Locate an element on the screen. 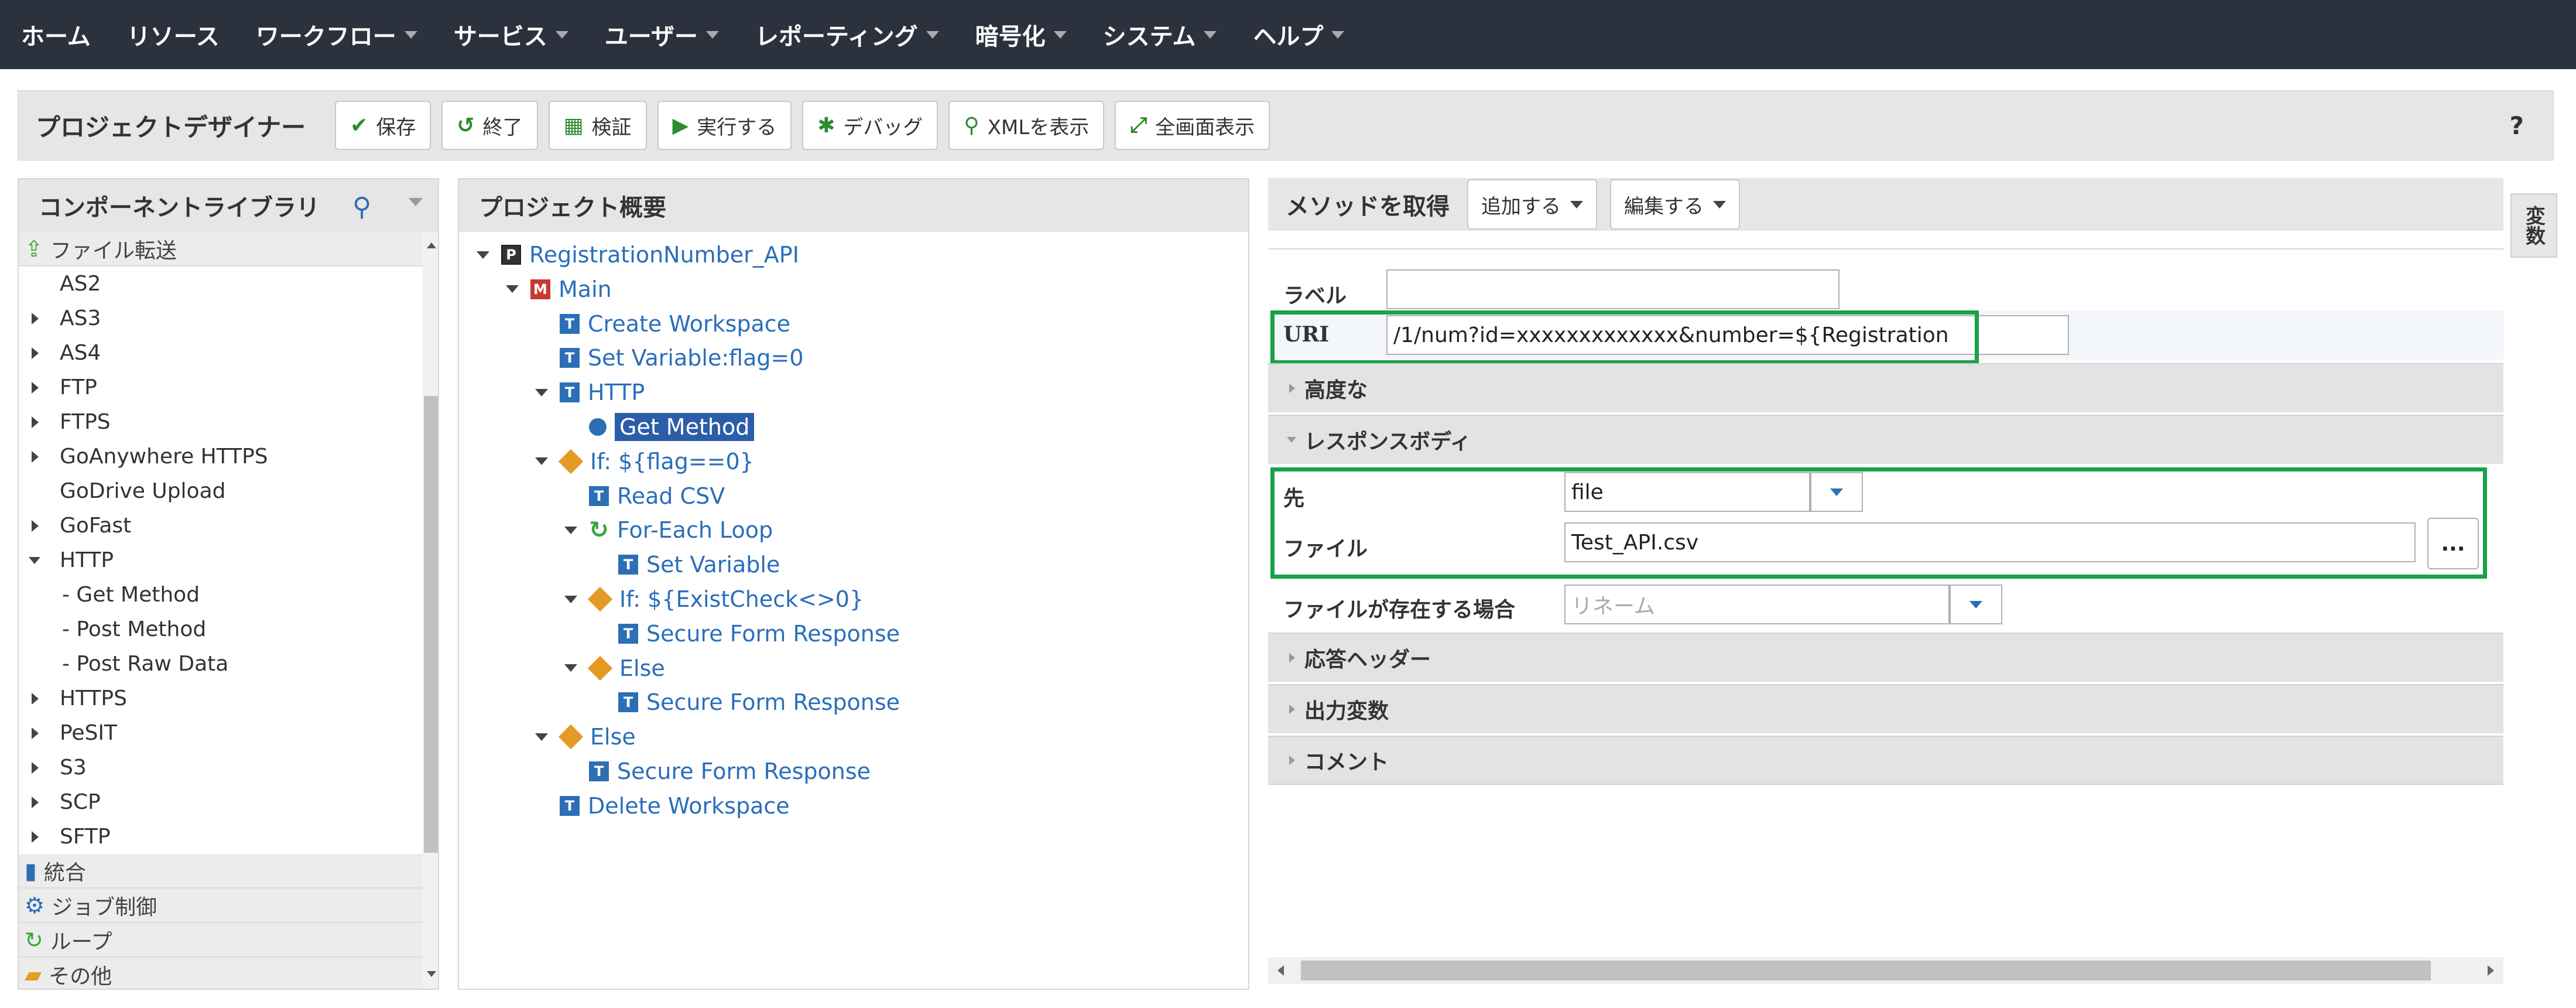 This screenshot has height=1008, width=2576. exists-select: リネーム is located at coordinates (1757, 604).